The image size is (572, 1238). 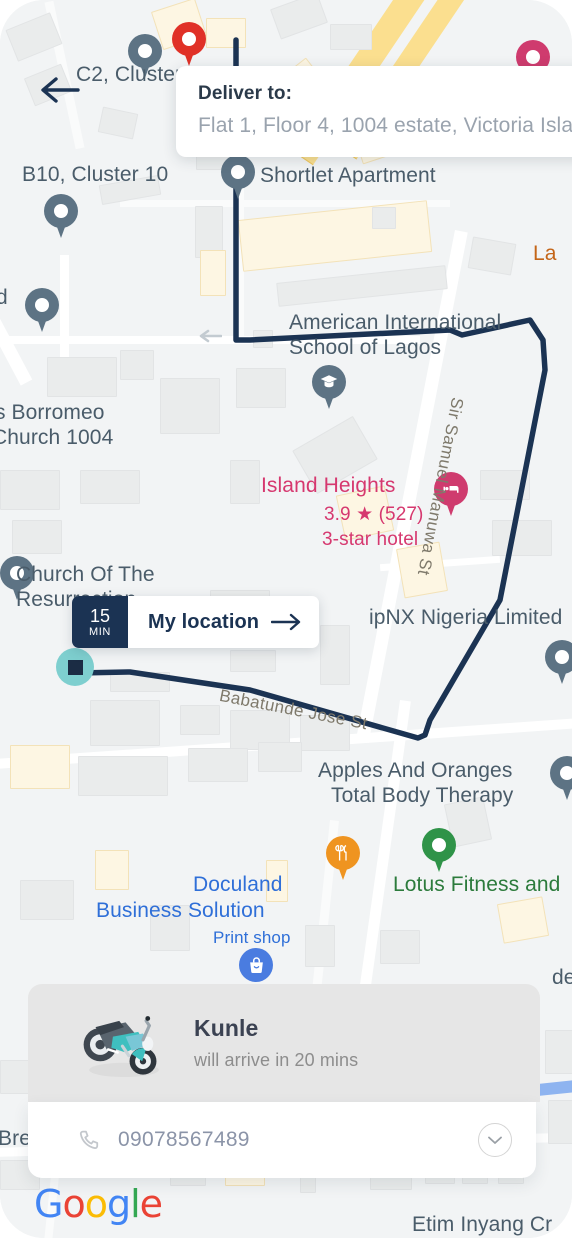 I want to click on google-letter-g1: G, so click(x=48, y=1204).